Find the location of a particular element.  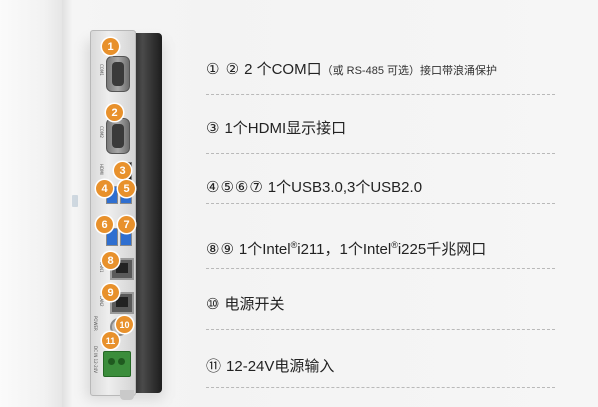

registered-mark: ® is located at coordinates (394, 245).